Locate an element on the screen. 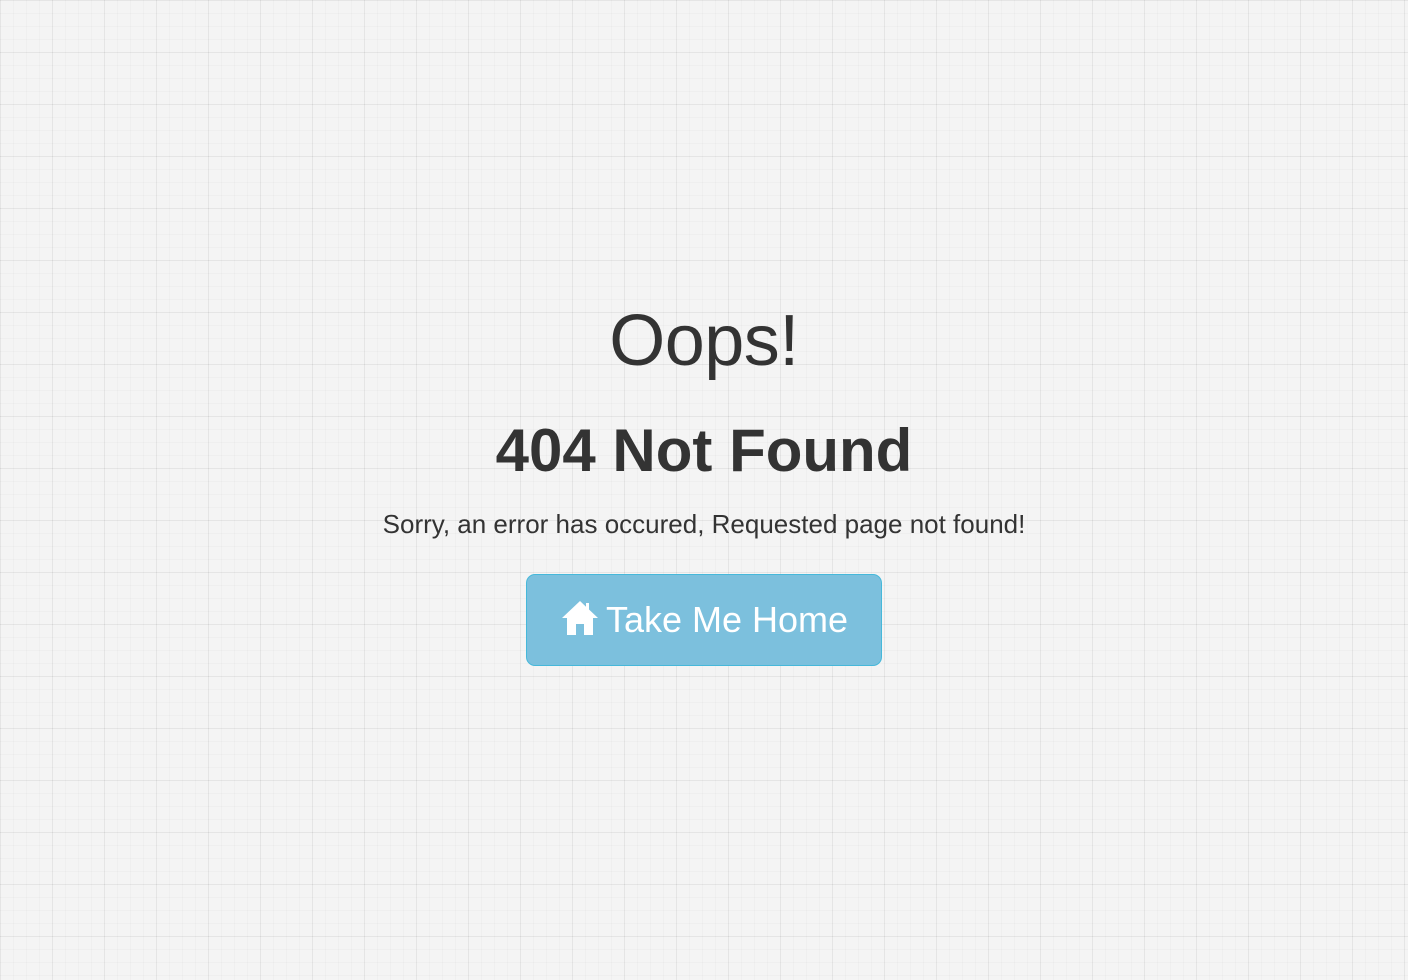  error-code-heading: 404 Not Found is located at coordinates (704, 450).